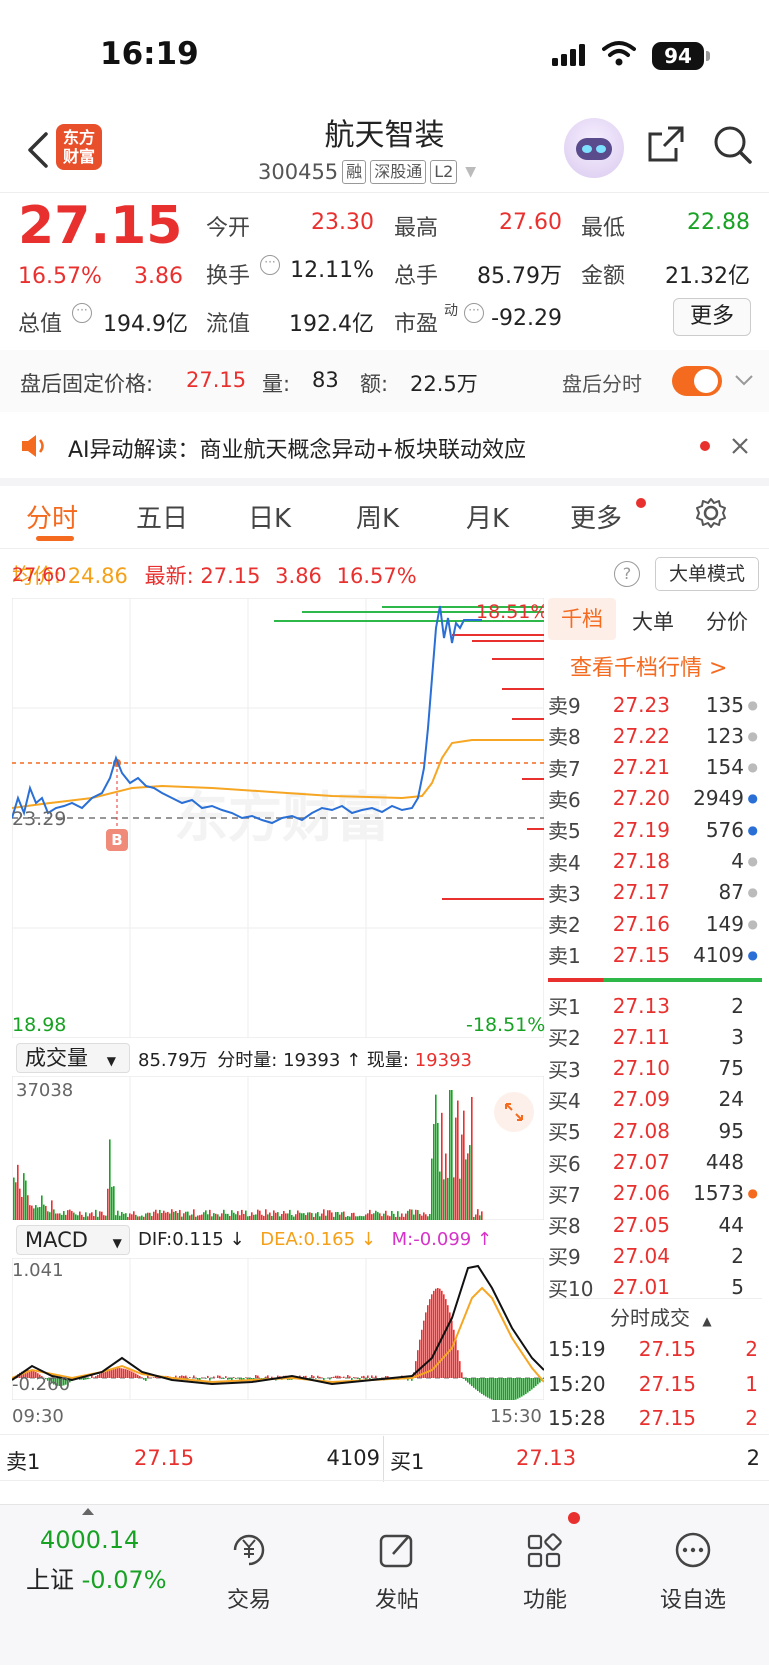 Image resolution: width=769 pixels, height=1665 pixels. What do you see at coordinates (342, 222) in the screenshot?
I see `open-value: 23.30` at bounding box center [342, 222].